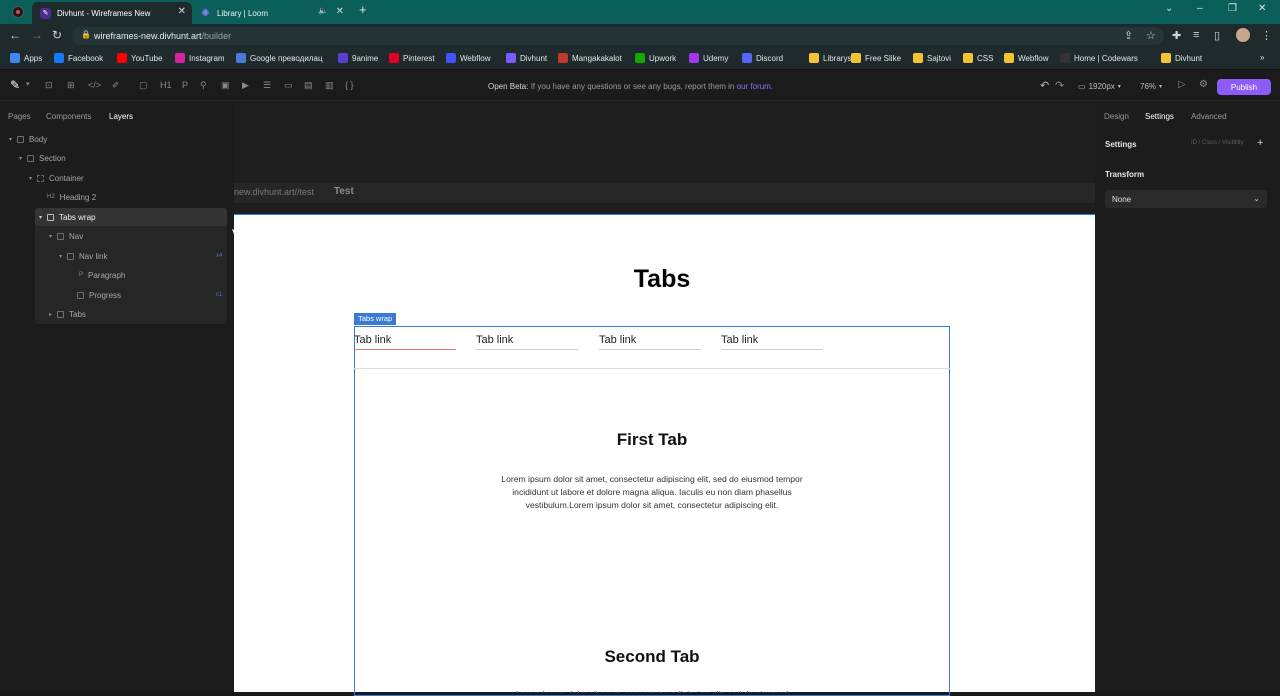  I want to click on tab-search-icon: ⌄, so click(1169, 8).